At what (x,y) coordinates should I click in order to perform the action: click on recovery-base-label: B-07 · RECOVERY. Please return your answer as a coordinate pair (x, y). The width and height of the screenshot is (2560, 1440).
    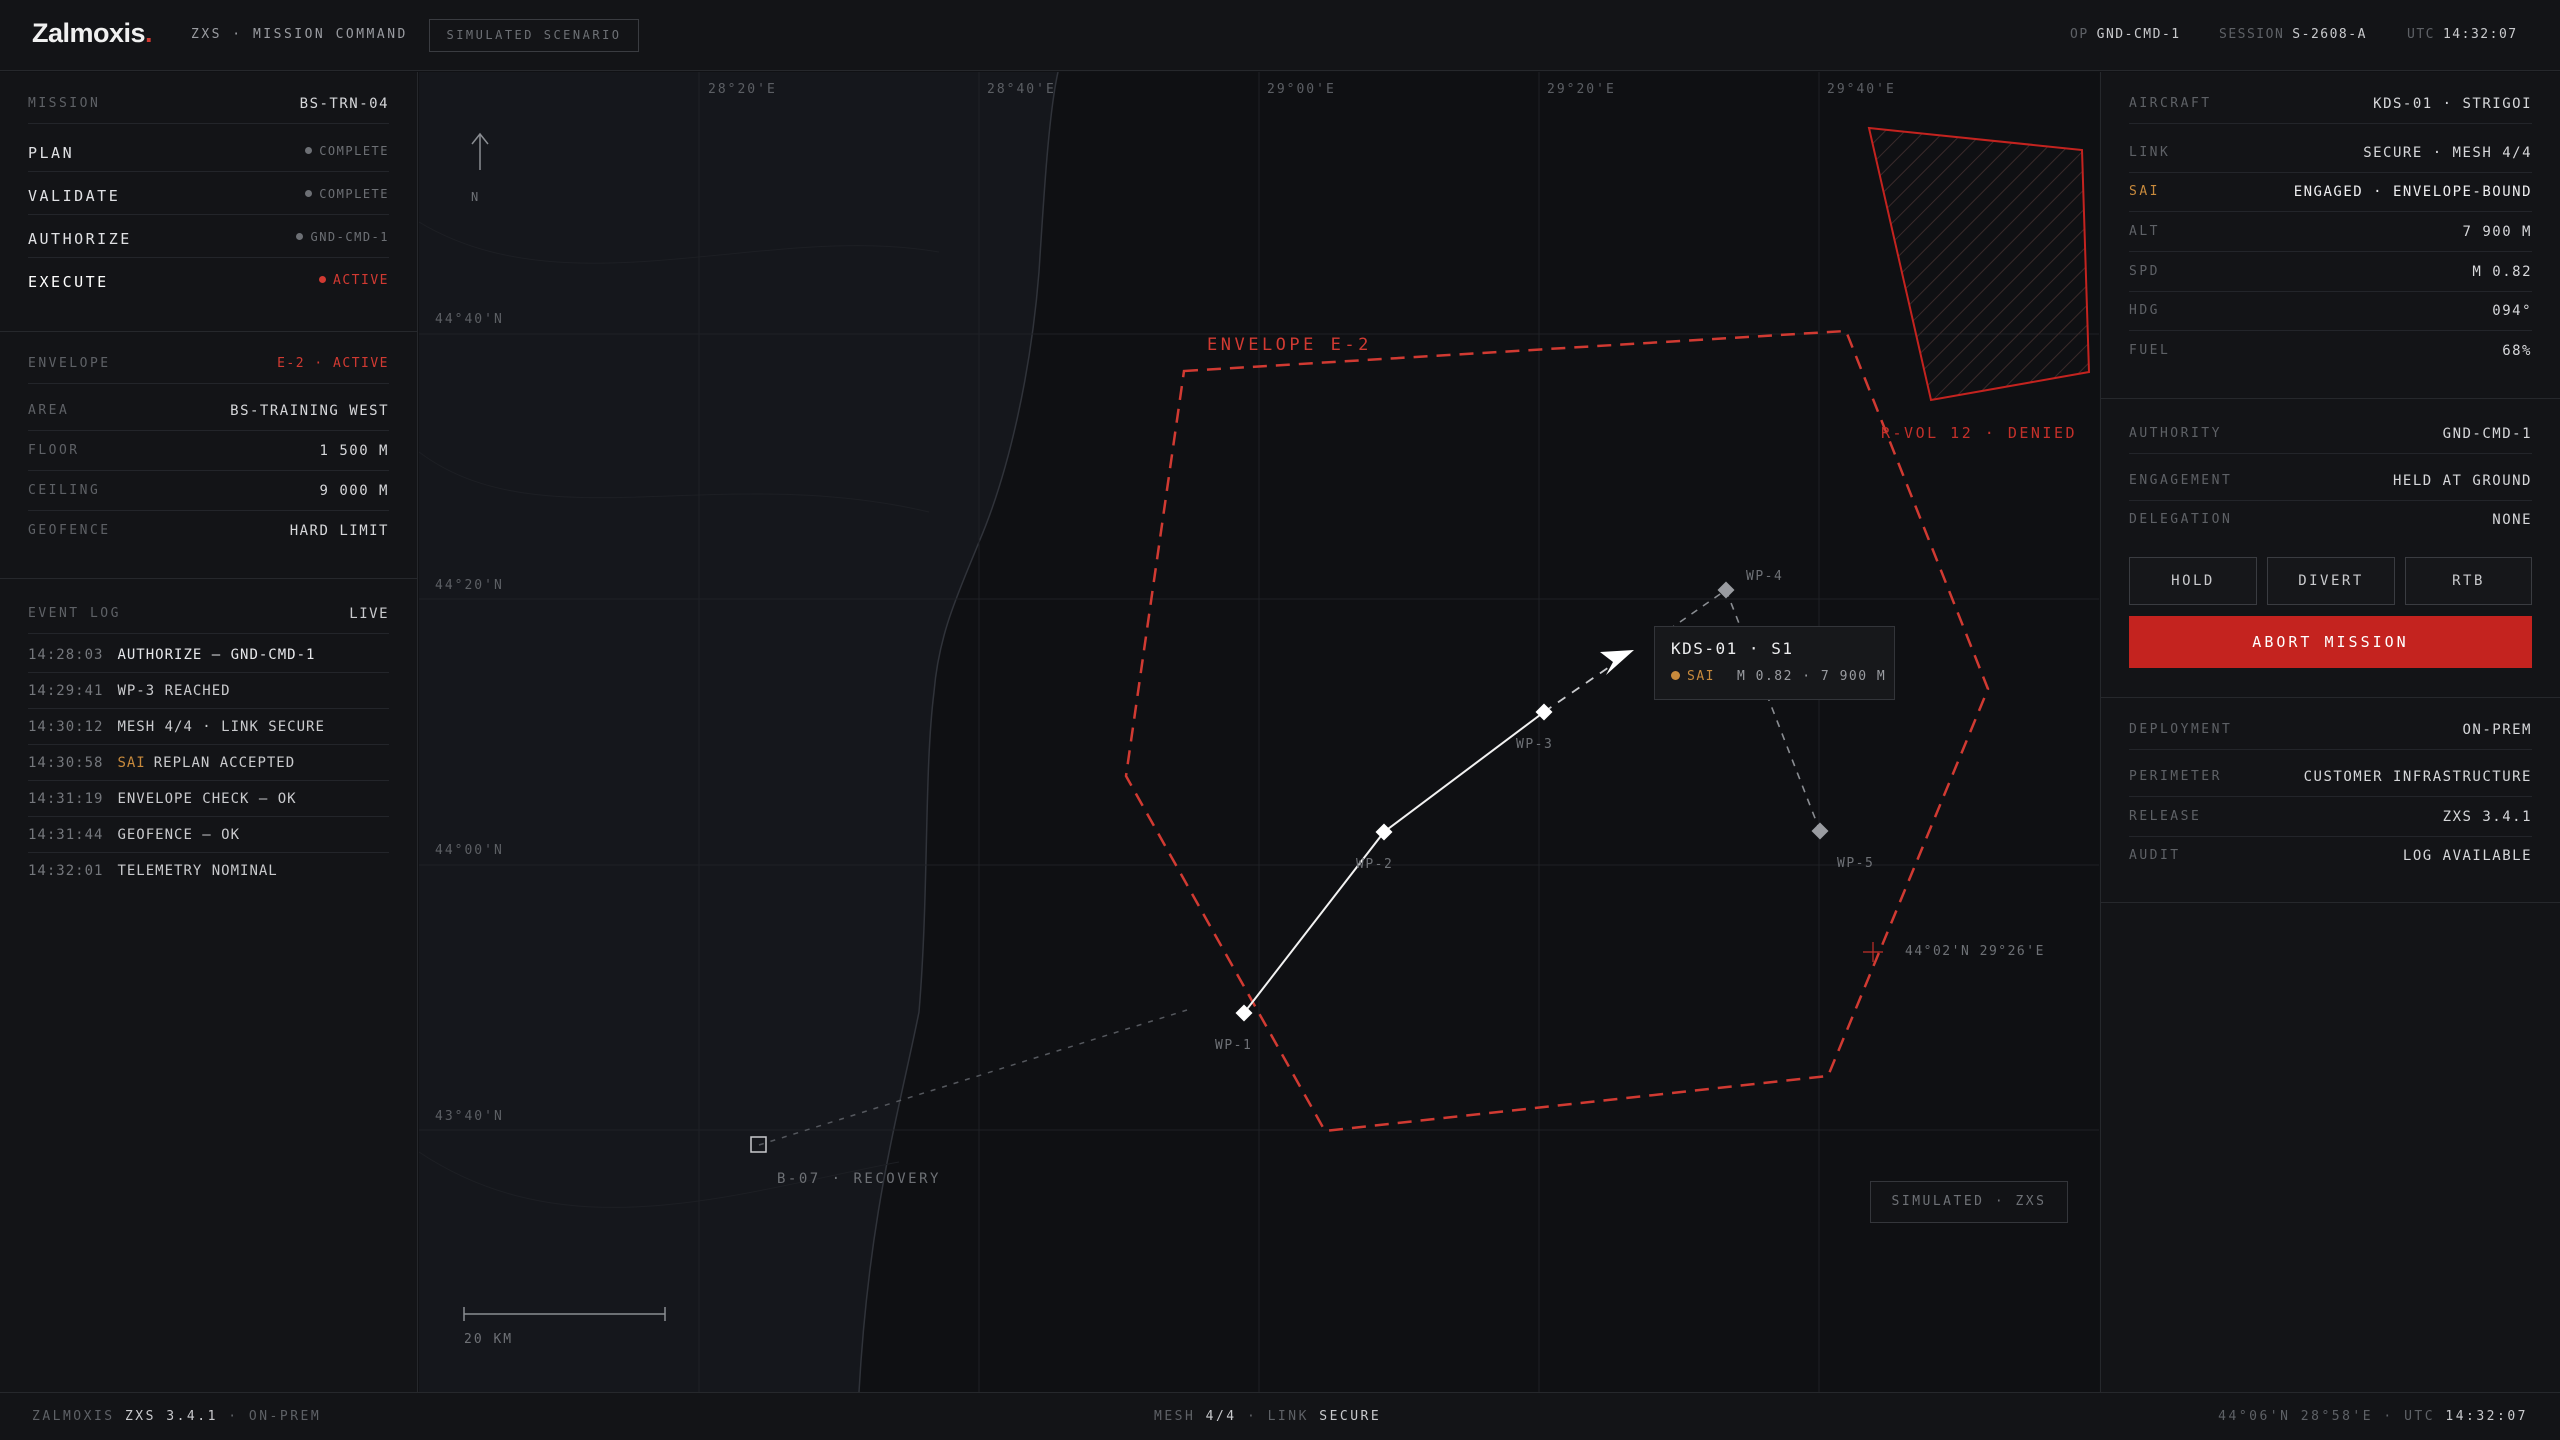
    Looking at the image, I should click on (859, 1179).